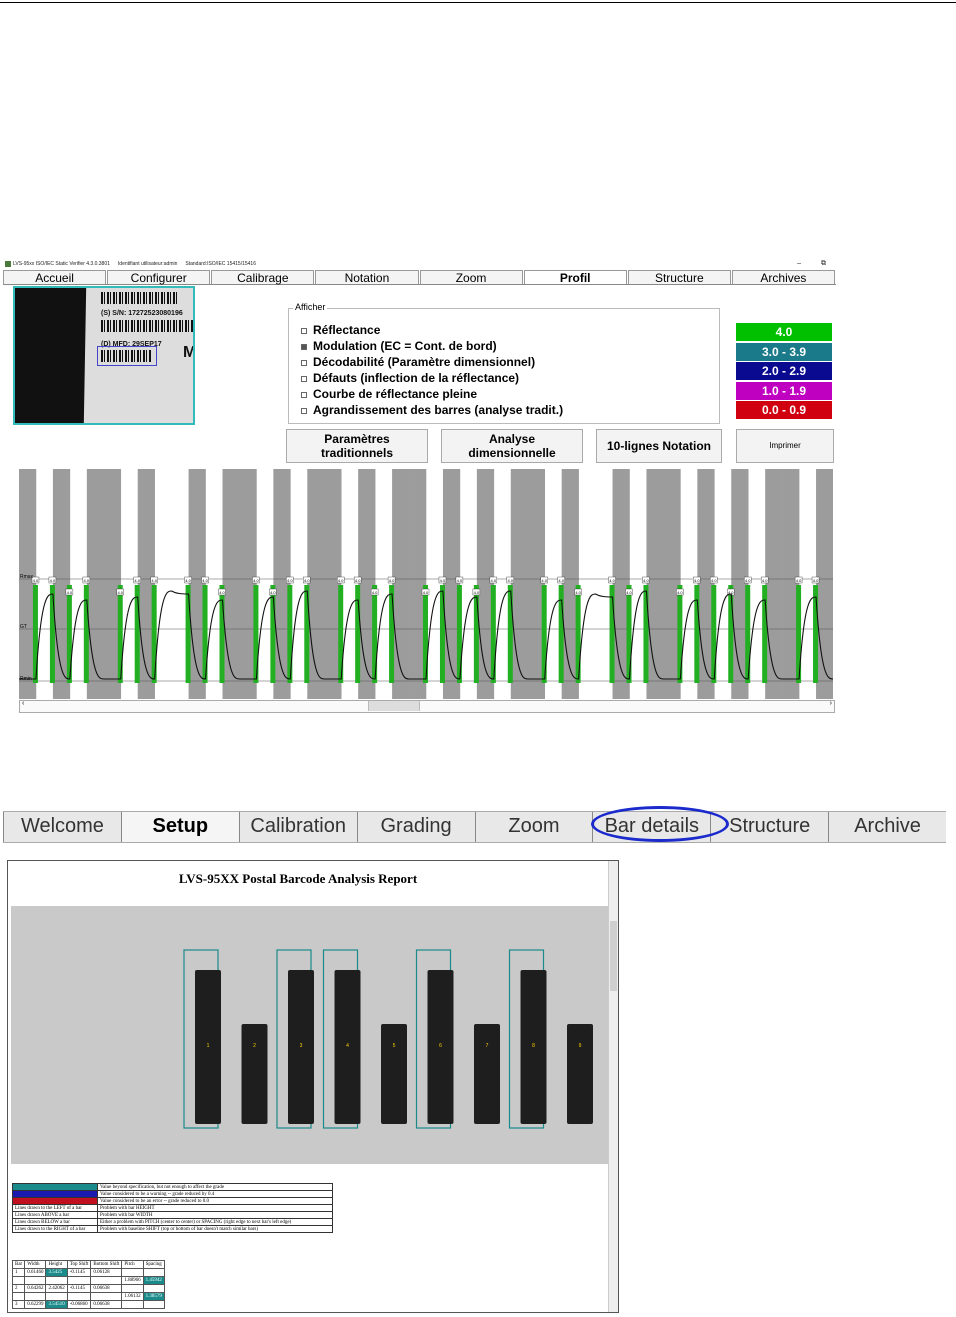 The width and height of the screenshot is (956, 1317). What do you see at coordinates (887, 827) in the screenshot?
I see `tab-en-7: Archive` at bounding box center [887, 827].